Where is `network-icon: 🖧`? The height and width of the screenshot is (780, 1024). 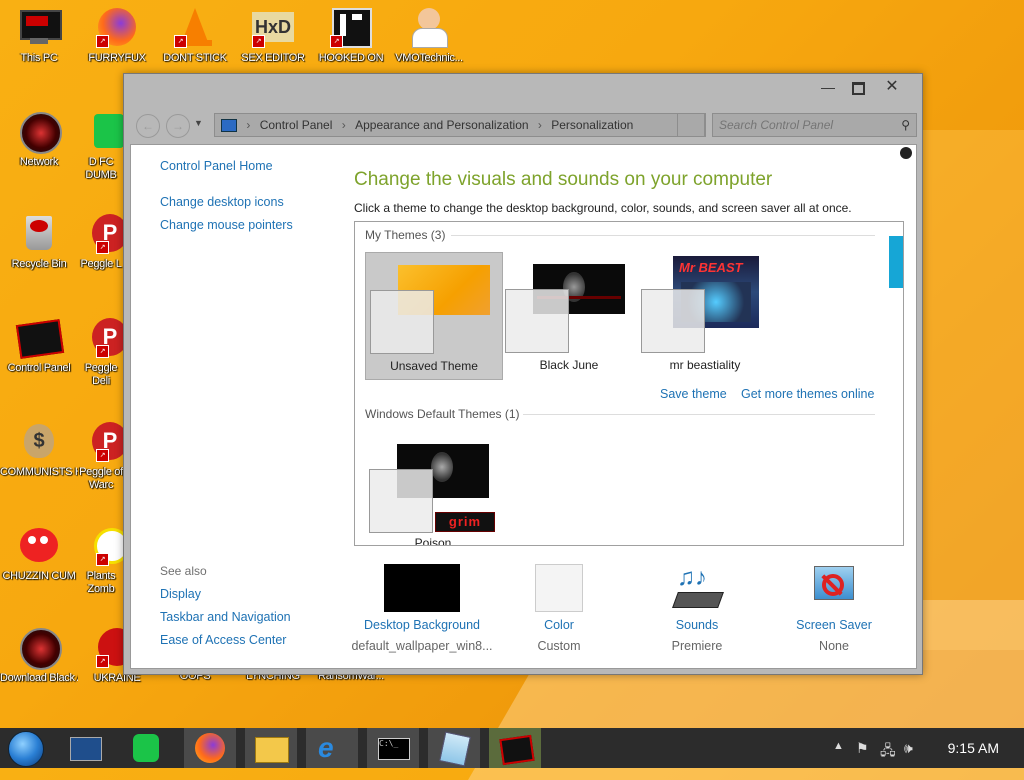
network-icon: 🖧 is located at coordinates (888, 752).